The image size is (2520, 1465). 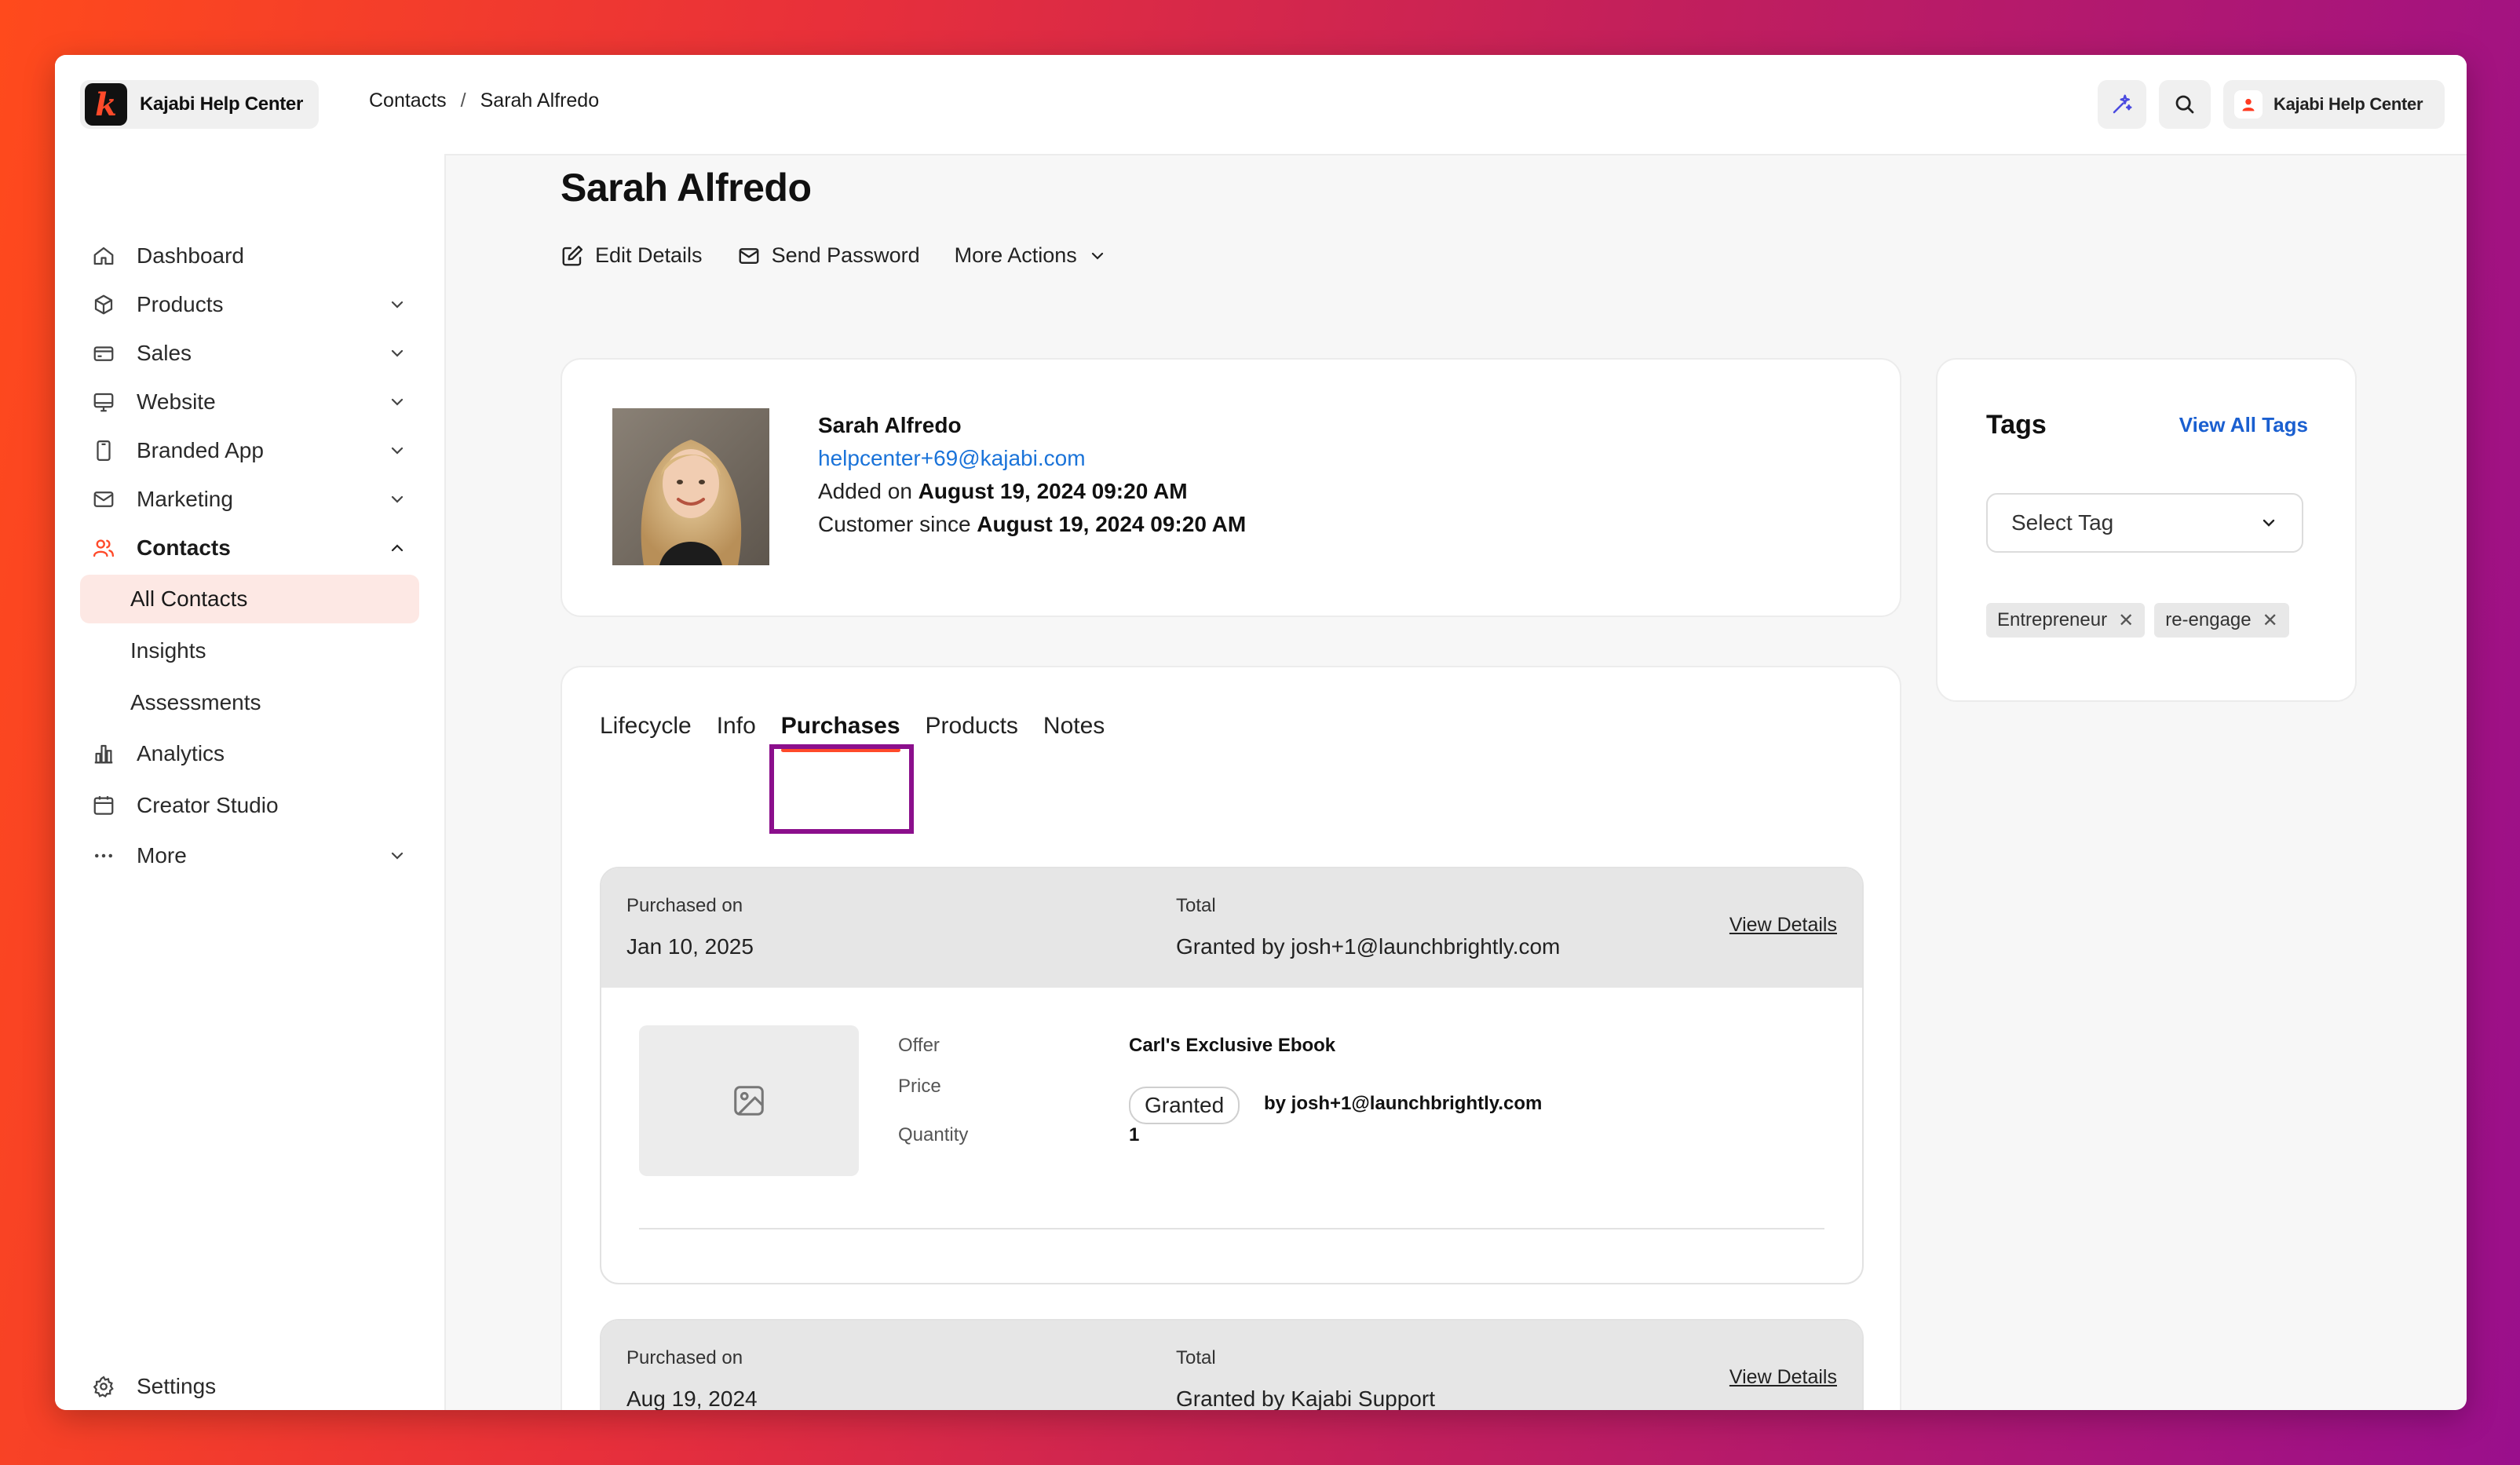 What do you see at coordinates (2137, 620) in the screenshot?
I see `tag-chips: Entrepreneur ✕ re-engage ✕` at bounding box center [2137, 620].